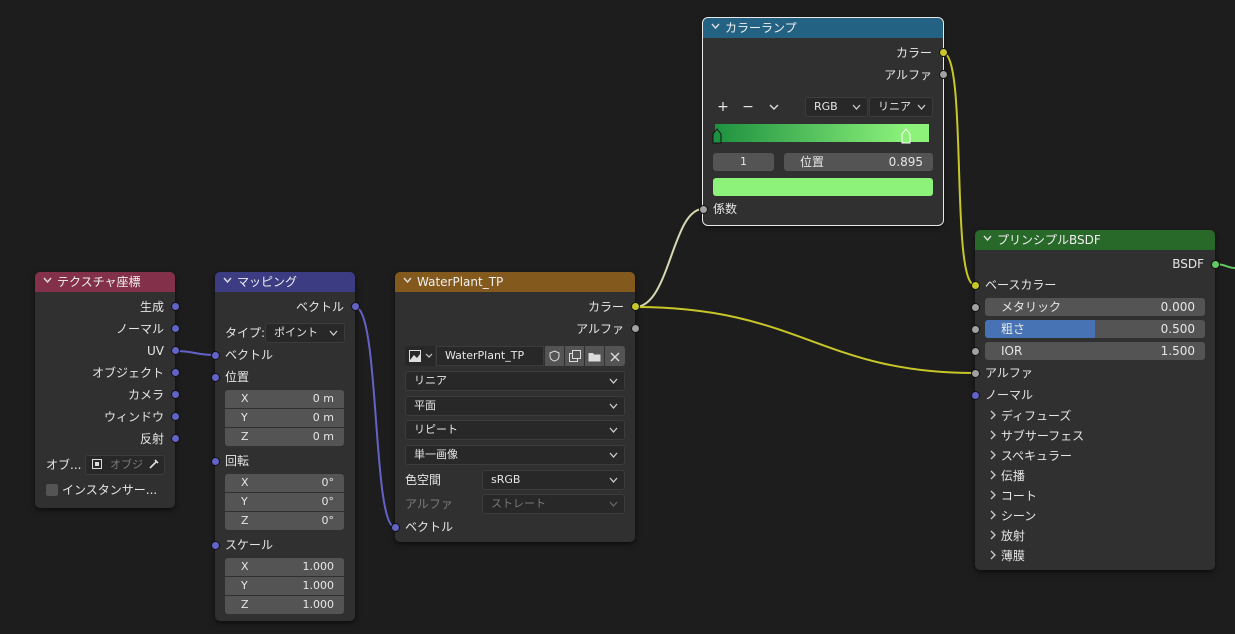 Image resolution: width=1235 pixels, height=634 pixels. What do you see at coordinates (1012, 536) in the screenshot?
I see `panel-label: 放射` at bounding box center [1012, 536].